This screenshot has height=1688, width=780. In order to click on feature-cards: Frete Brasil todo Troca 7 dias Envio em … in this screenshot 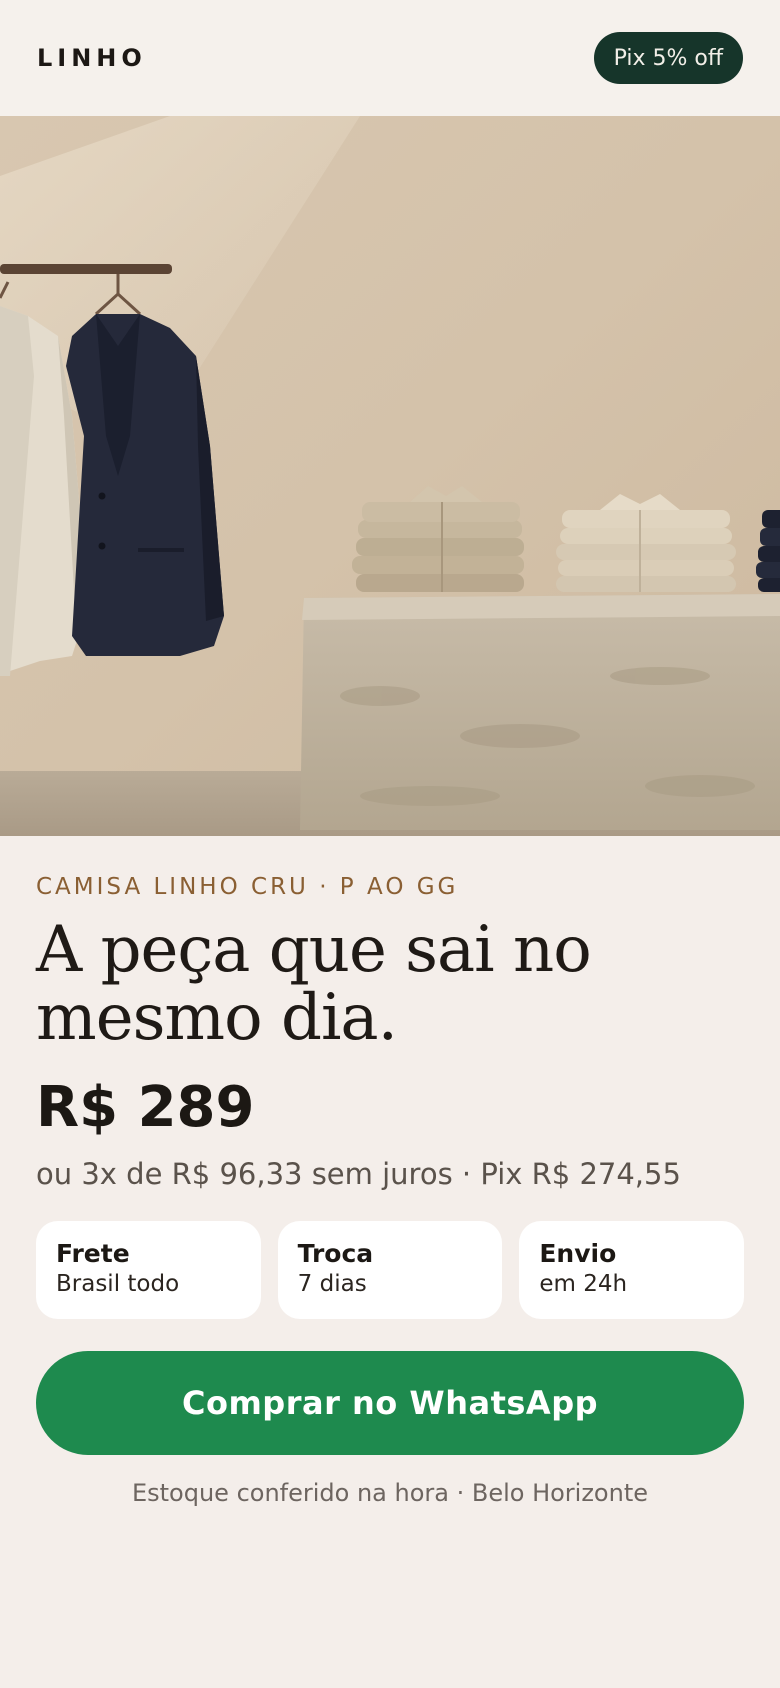, I will do `click(390, 1270)`.